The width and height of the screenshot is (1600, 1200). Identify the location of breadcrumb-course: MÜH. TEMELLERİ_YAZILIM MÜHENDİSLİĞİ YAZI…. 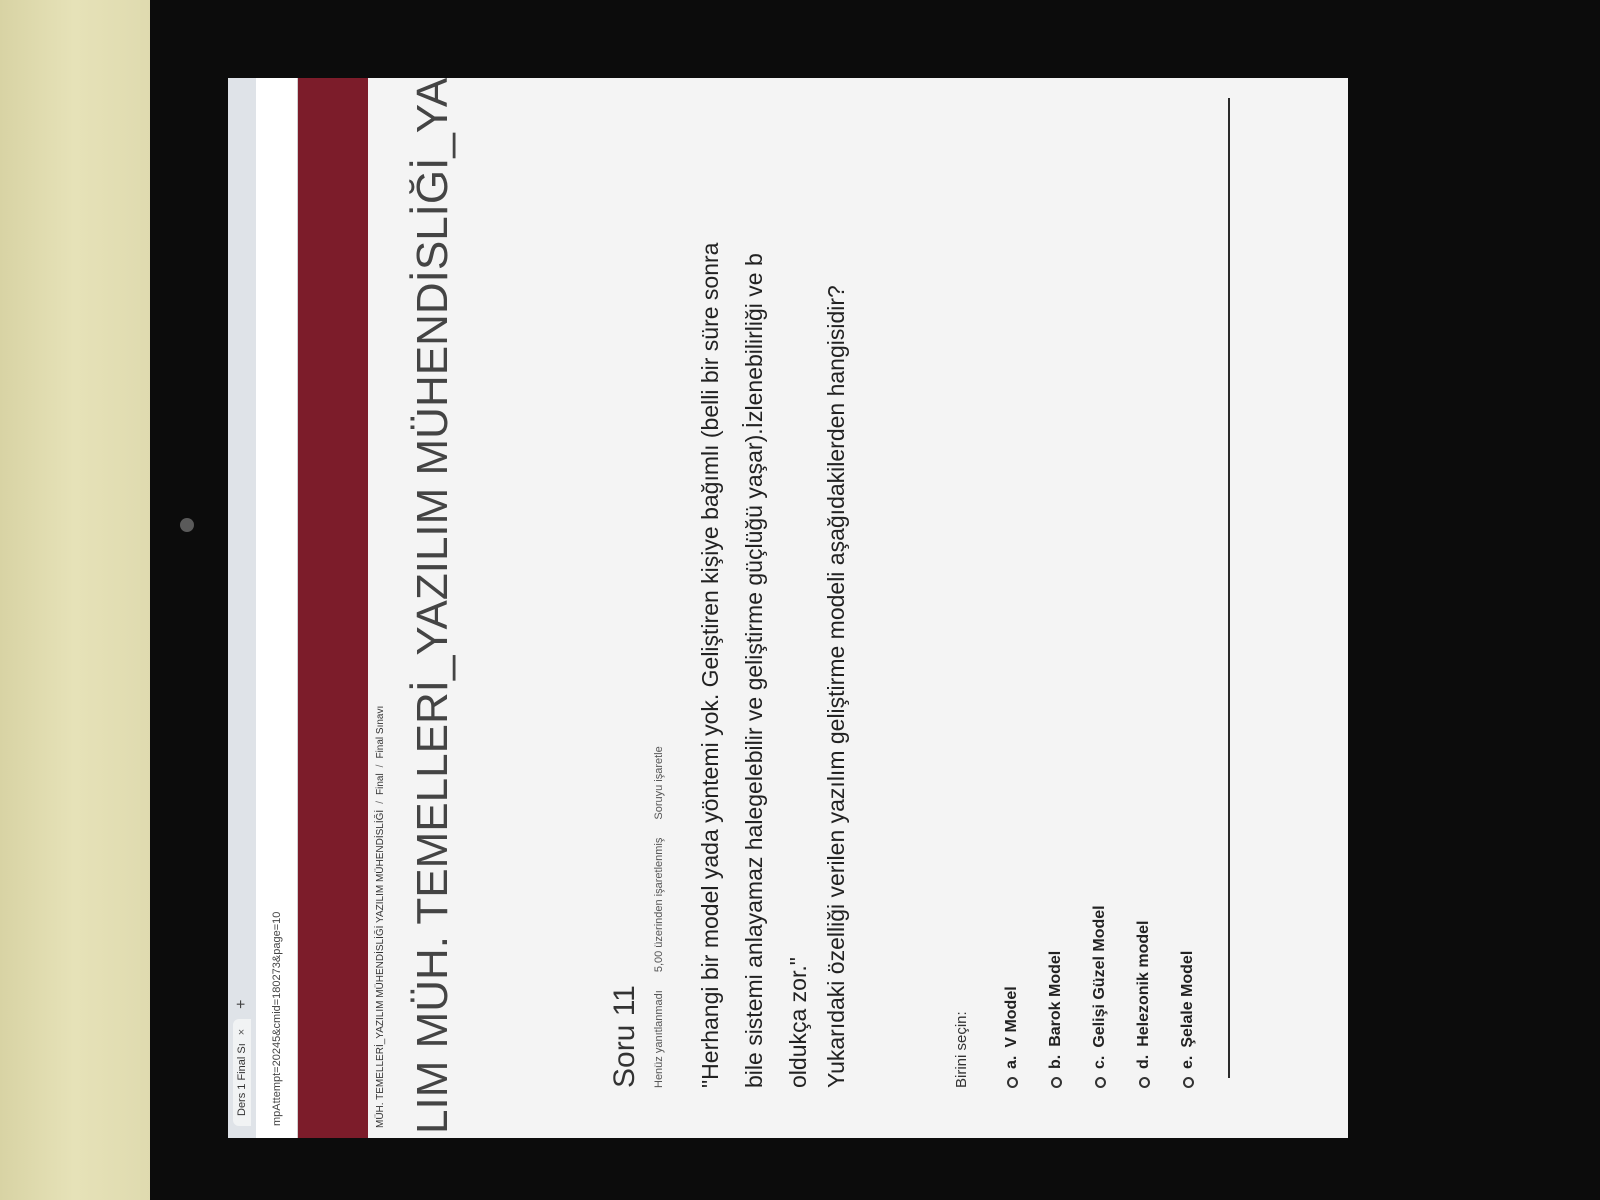
(380, 969).